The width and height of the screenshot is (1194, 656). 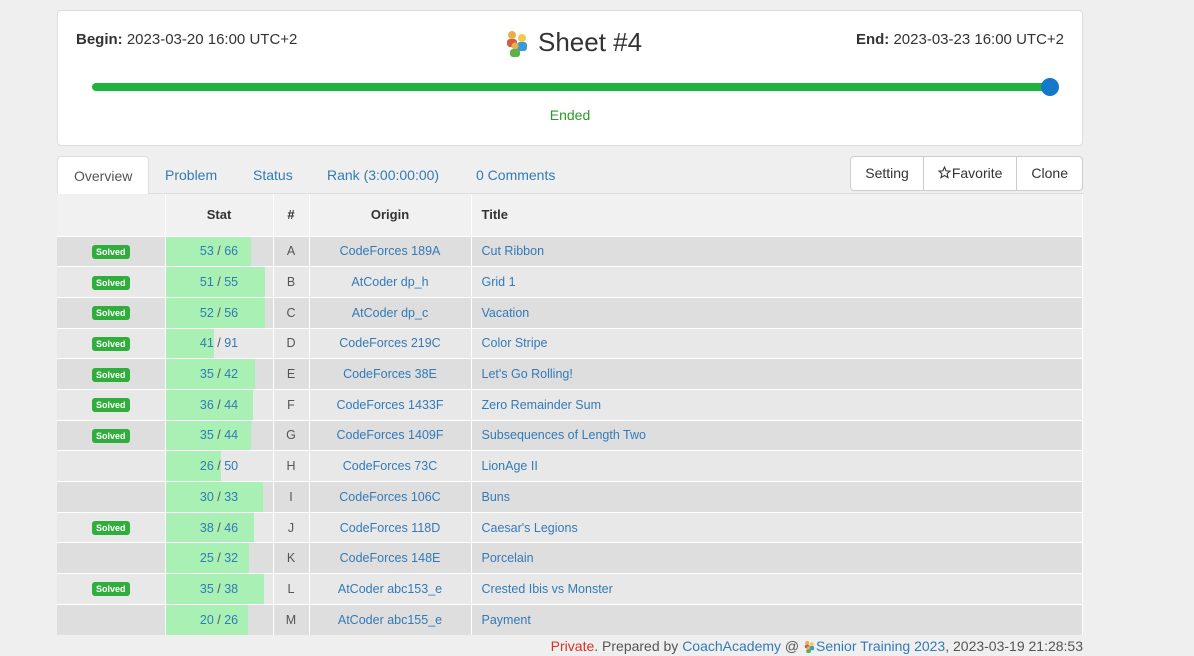 What do you see at coordinates (219, 466) in the screenshot?
I see `stat-text: 26 / 50` at bounding box center [219, 466].